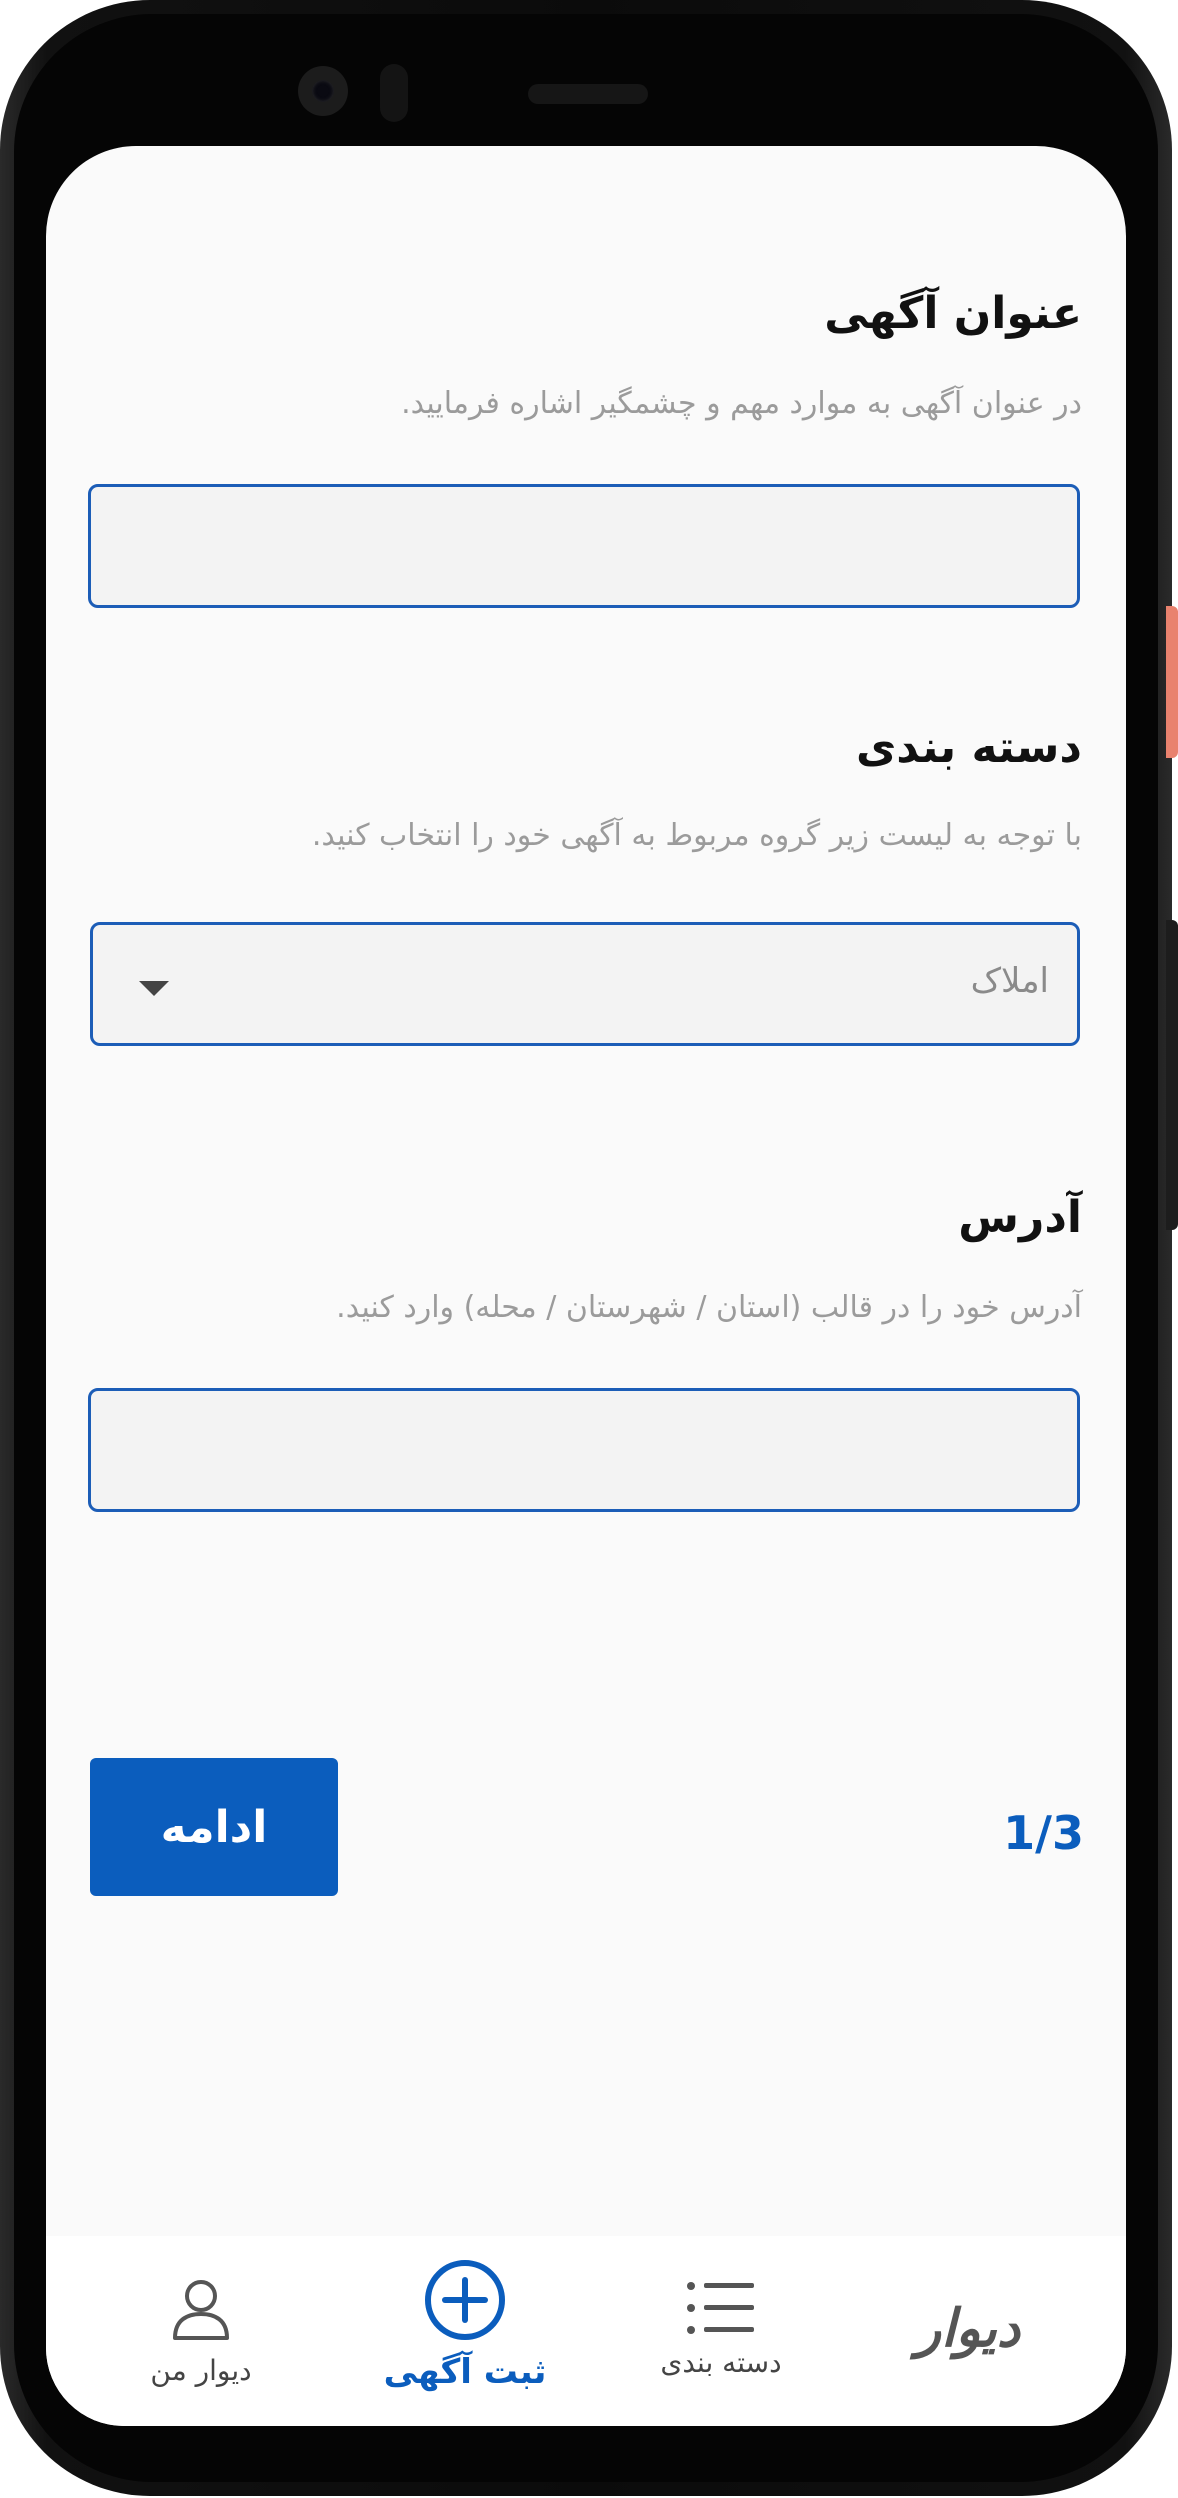 Image resolution: width=1178 pixels, height=2498 pixels. I want to click on ad-title-input-box, so click(584, 546).